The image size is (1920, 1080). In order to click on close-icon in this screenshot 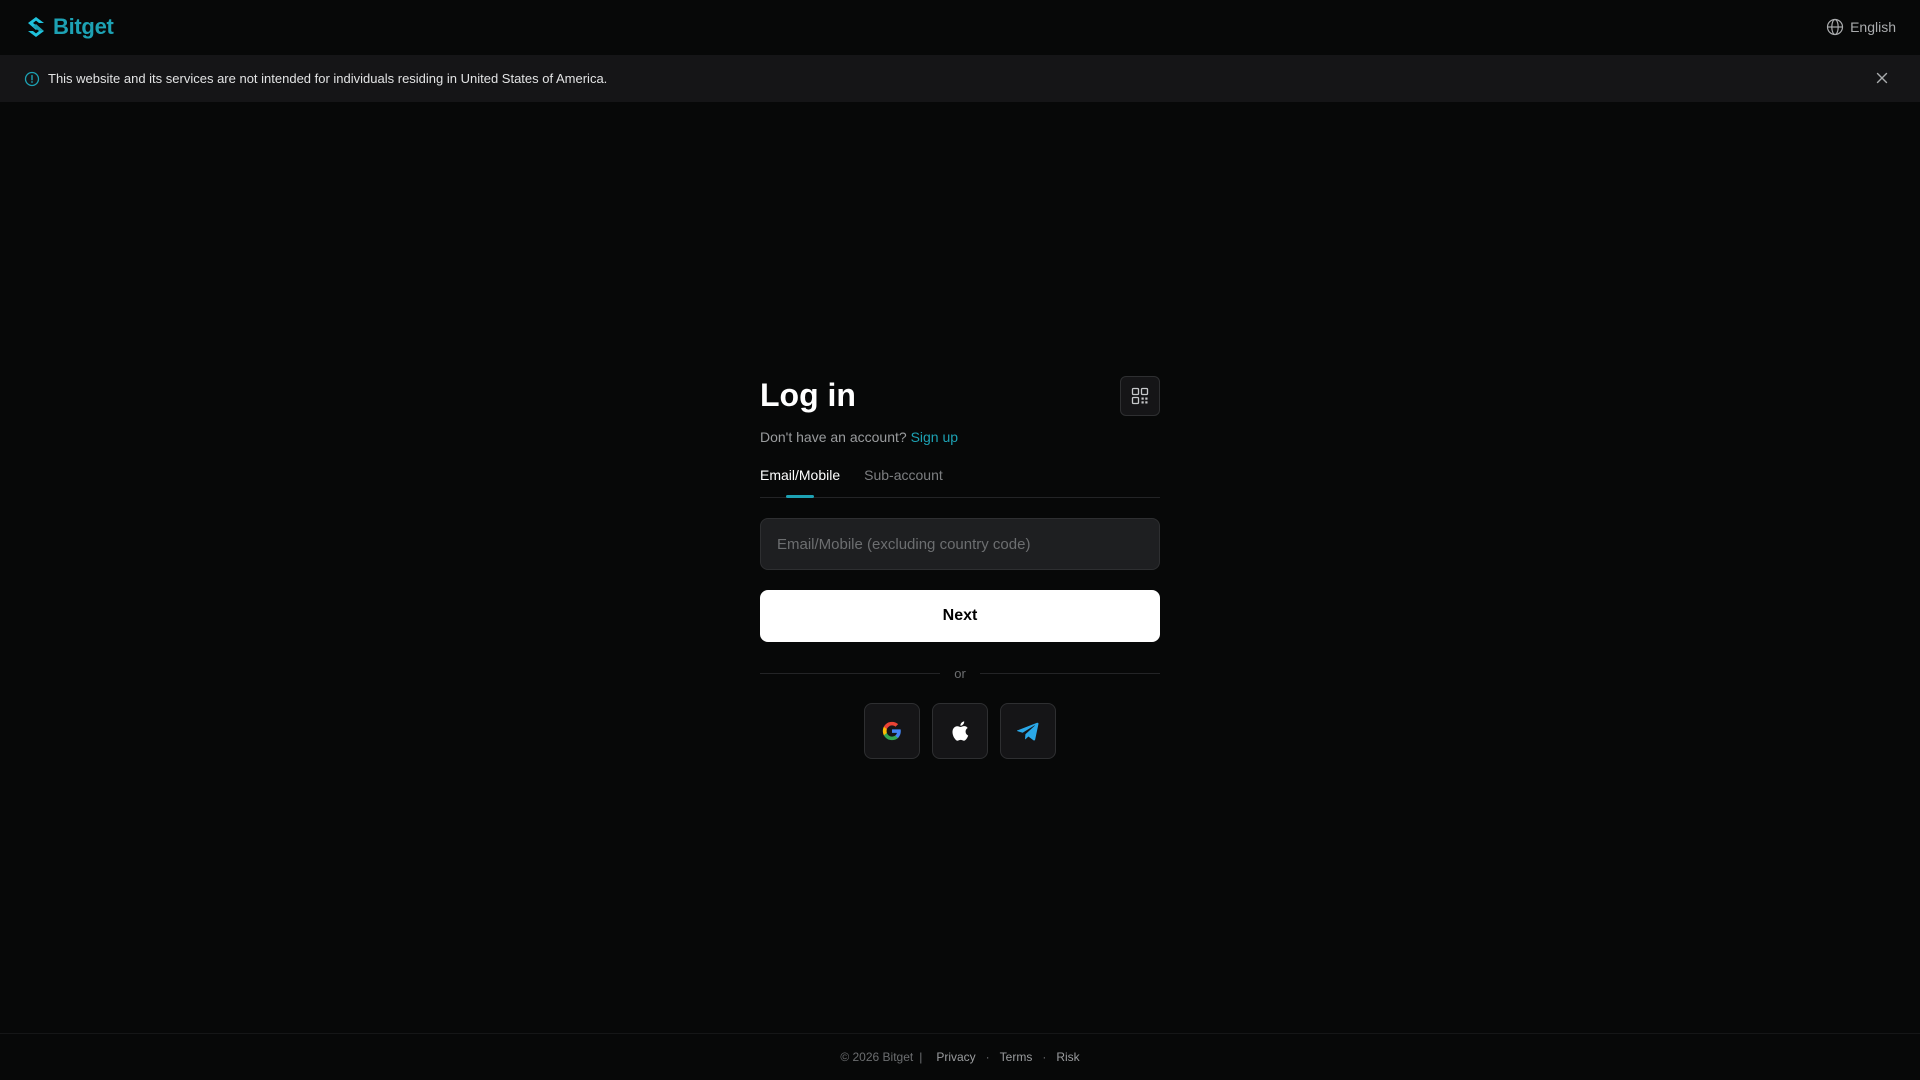, I will do `click(1882, 78)`.